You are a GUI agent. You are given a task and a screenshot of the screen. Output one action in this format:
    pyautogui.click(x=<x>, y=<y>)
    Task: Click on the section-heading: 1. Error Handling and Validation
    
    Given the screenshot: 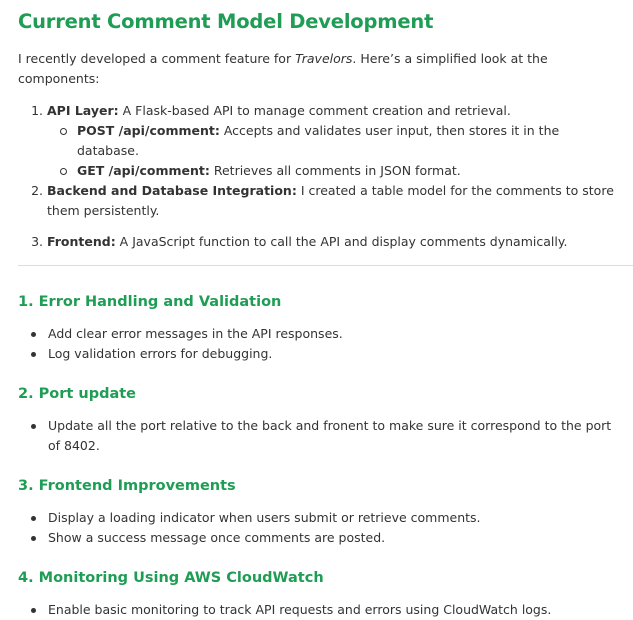 What is the action you would take?
    pyautogui.click(x=150, y=302)
    